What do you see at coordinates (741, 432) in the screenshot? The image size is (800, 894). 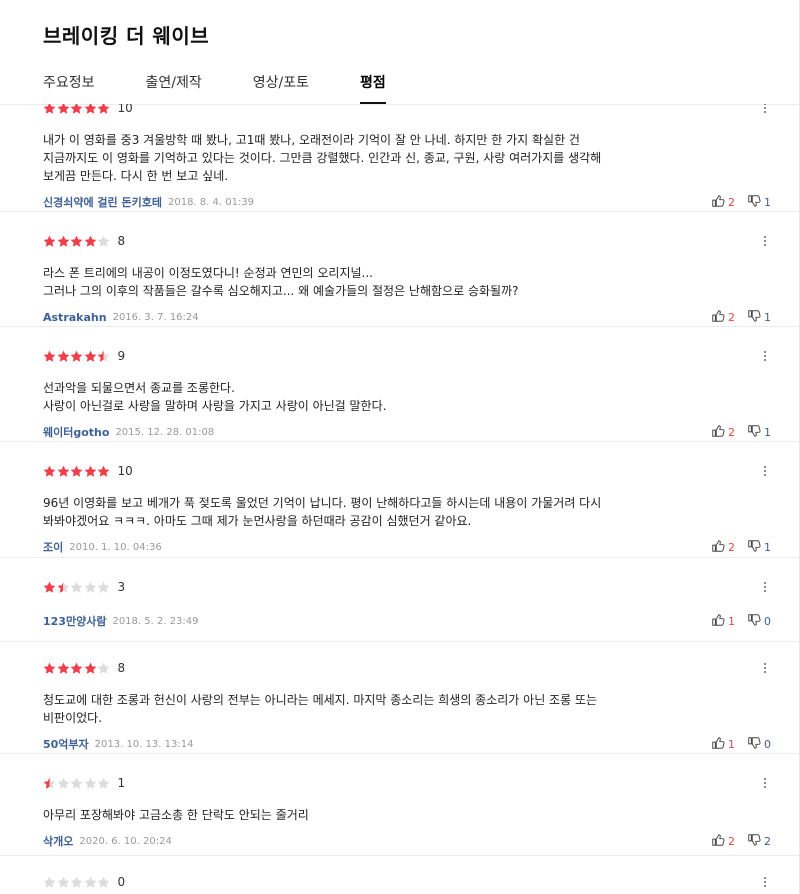 I see `vote-buttons: 21` at bounding box center [741, 432].